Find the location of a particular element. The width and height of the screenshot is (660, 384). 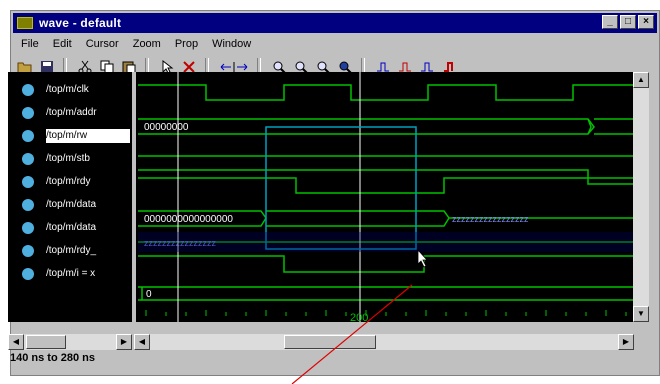

rdy-wave is located at coordinates (389, 185).